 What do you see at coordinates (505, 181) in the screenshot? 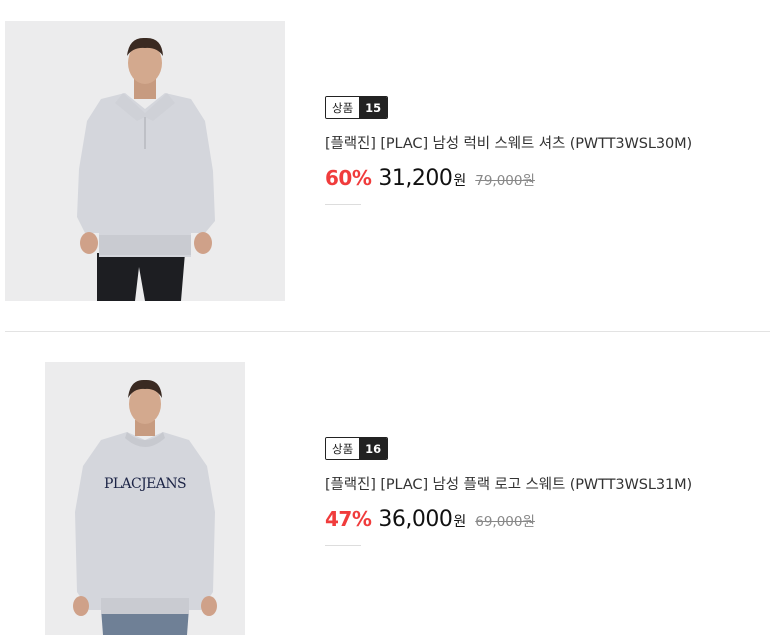
I see `original-price: 79,000원` at bounding box center [505, 181].